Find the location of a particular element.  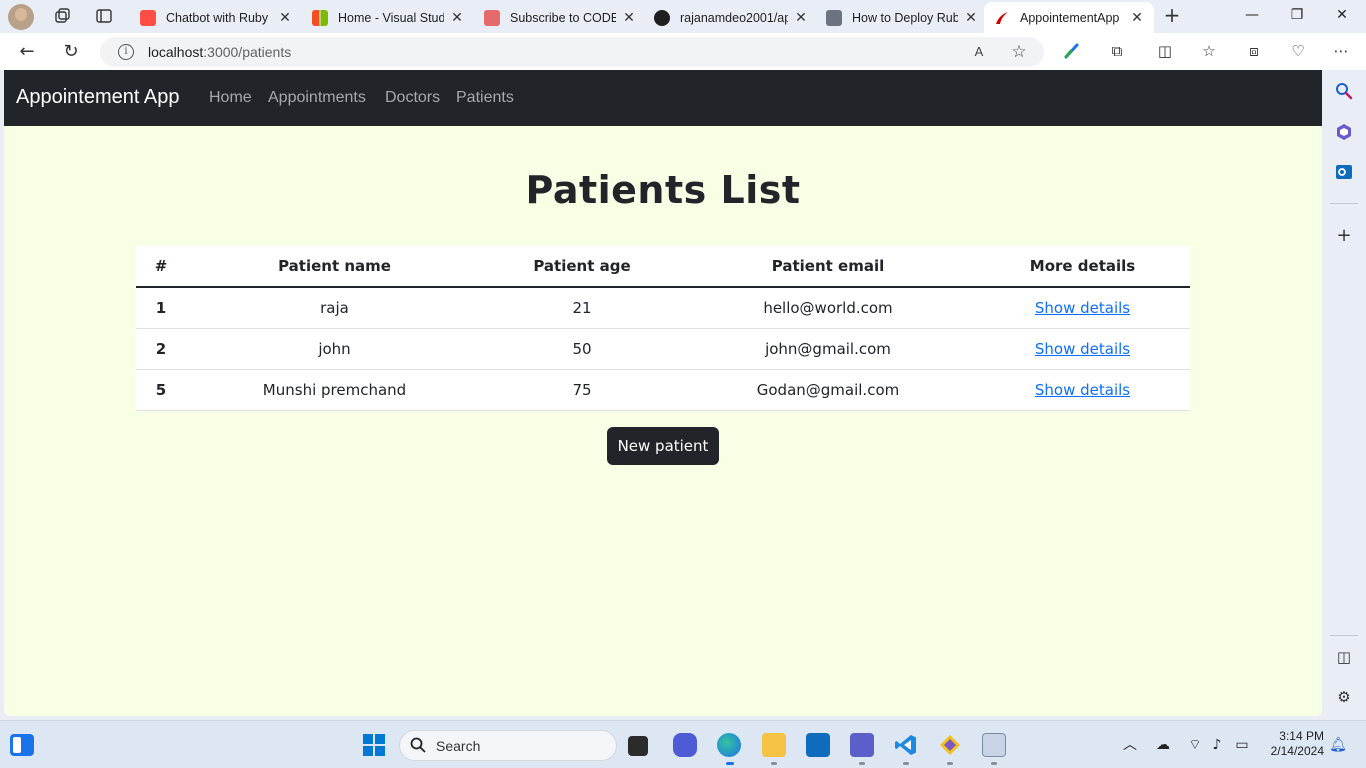

tab-title: Subscribe to CODE F is located at coordinates (563, 17).